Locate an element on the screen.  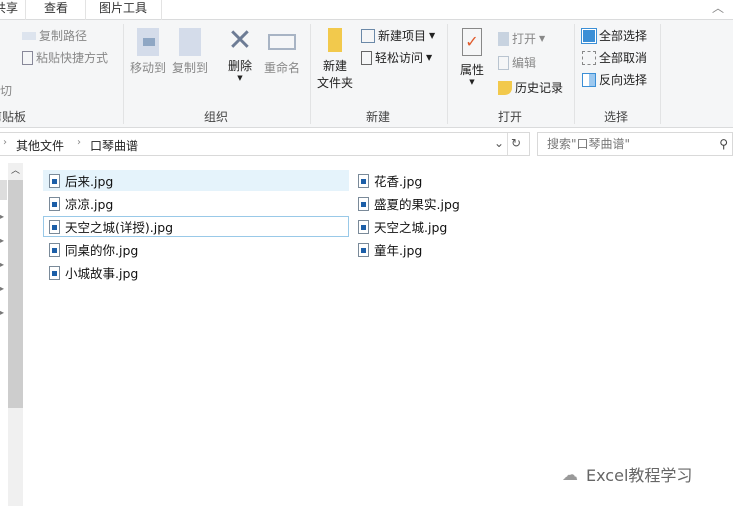
copy-to-button: 复制到 is located at coordinates (190, 52).